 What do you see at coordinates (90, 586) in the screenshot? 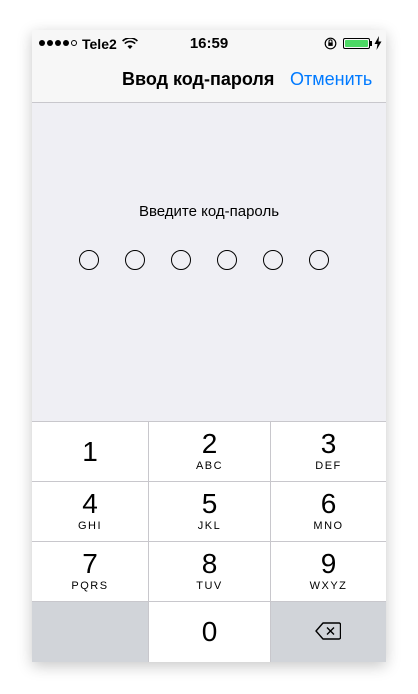
I see `key-letters: PQRS` at bounding box center [90, 586].